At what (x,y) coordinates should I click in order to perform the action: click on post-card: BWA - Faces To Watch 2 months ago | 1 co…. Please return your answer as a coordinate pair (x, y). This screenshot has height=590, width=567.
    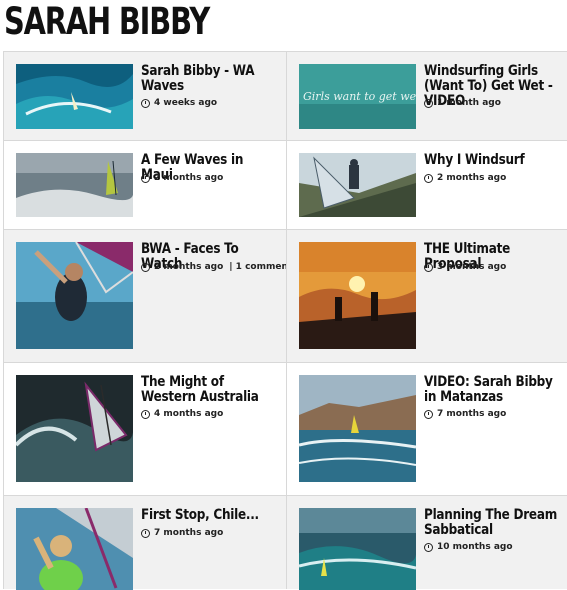
    Looking at the image, I should click on (150, 295).